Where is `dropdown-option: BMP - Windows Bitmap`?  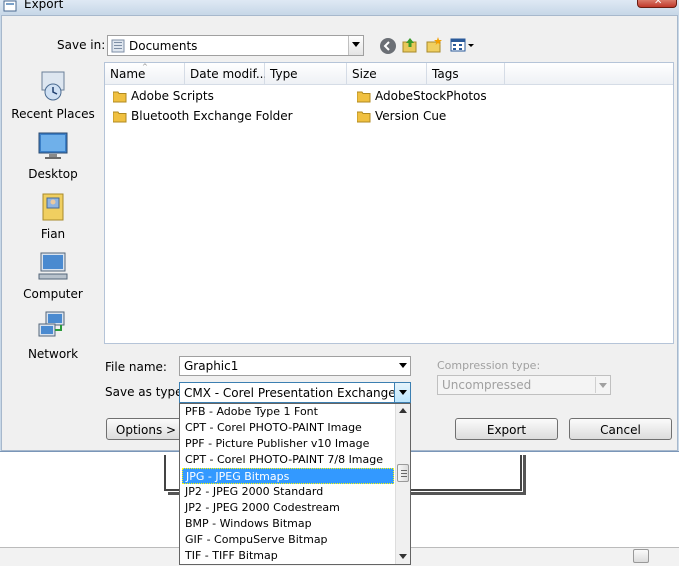
dropdown-option: BMP - Windows Bitmap is located at coordinates (288, 524).